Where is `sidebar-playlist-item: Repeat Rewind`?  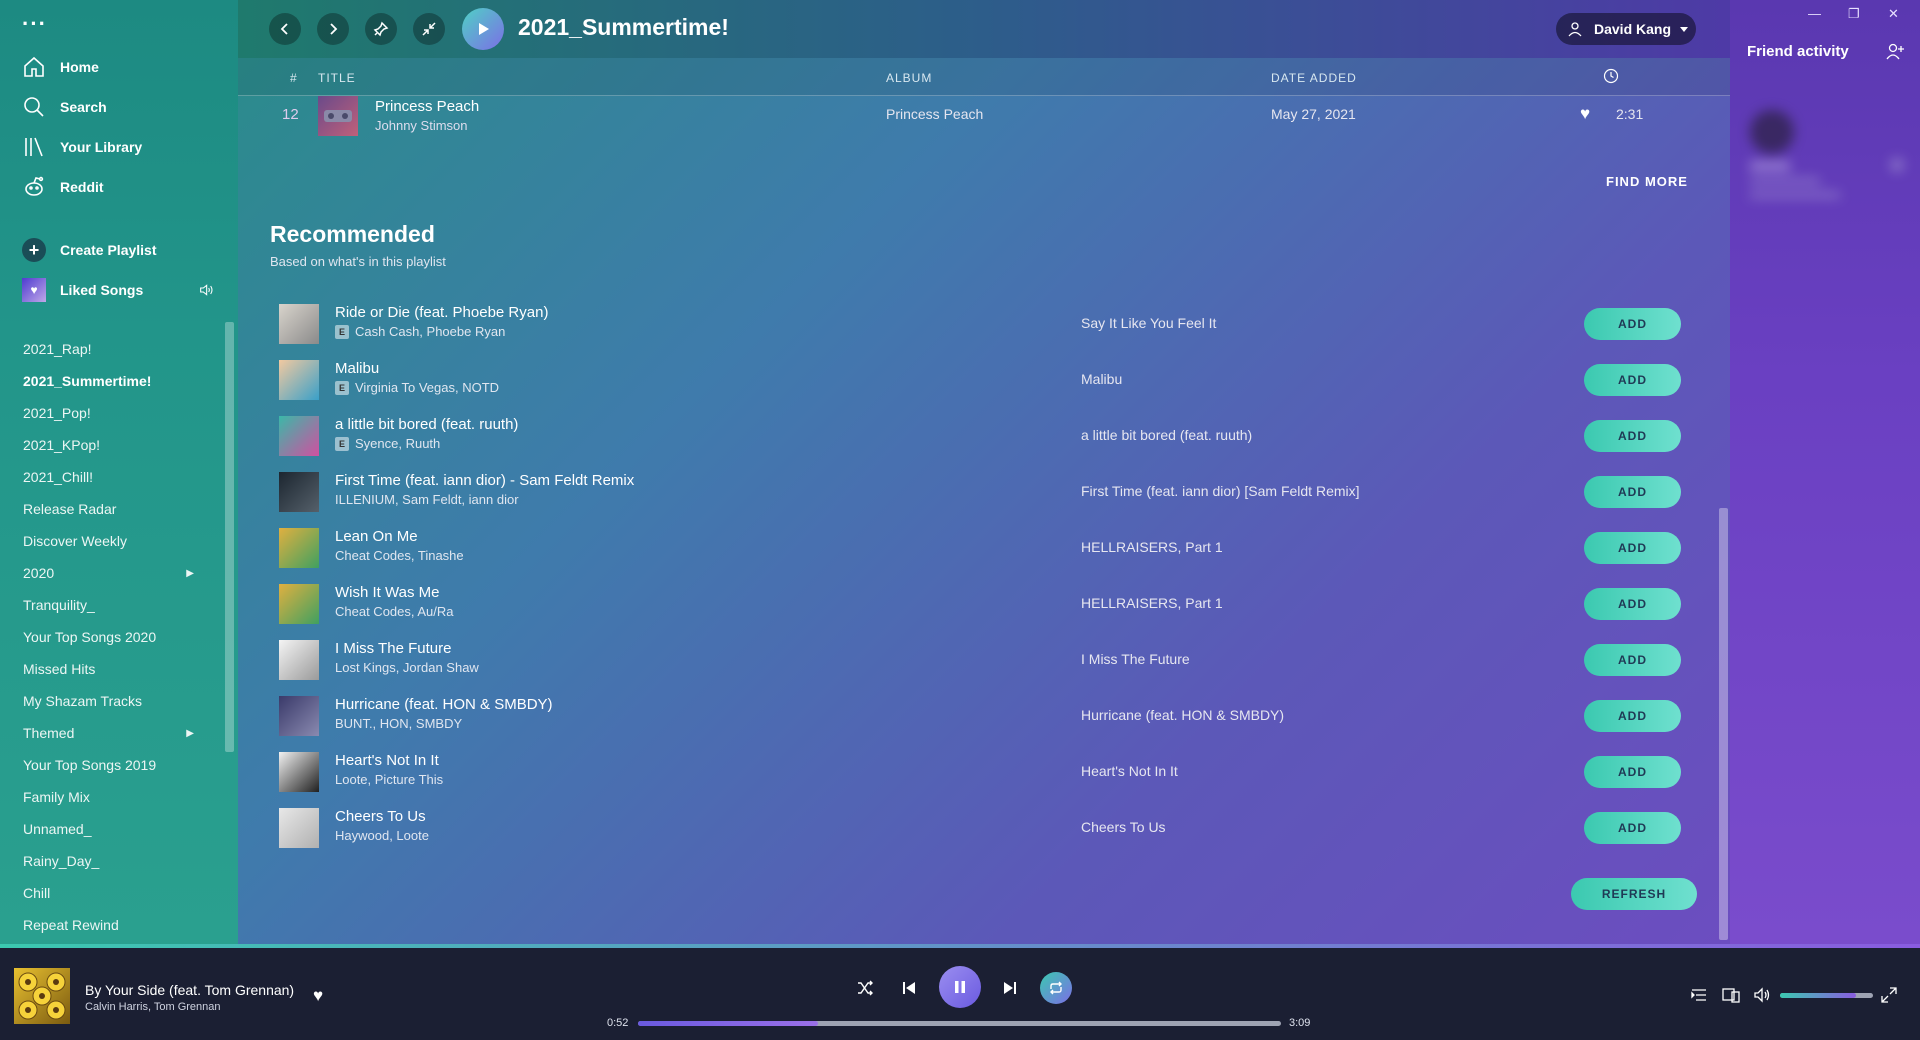 sidebar-playlist-item: Repeat Rewind is located at coordinates (110, 925).